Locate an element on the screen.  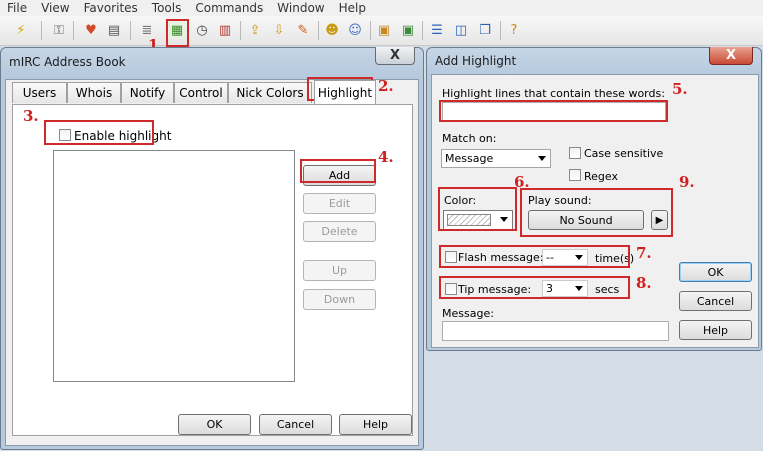
send-file-icon: ⇪ is located at coordinates (255, 30).